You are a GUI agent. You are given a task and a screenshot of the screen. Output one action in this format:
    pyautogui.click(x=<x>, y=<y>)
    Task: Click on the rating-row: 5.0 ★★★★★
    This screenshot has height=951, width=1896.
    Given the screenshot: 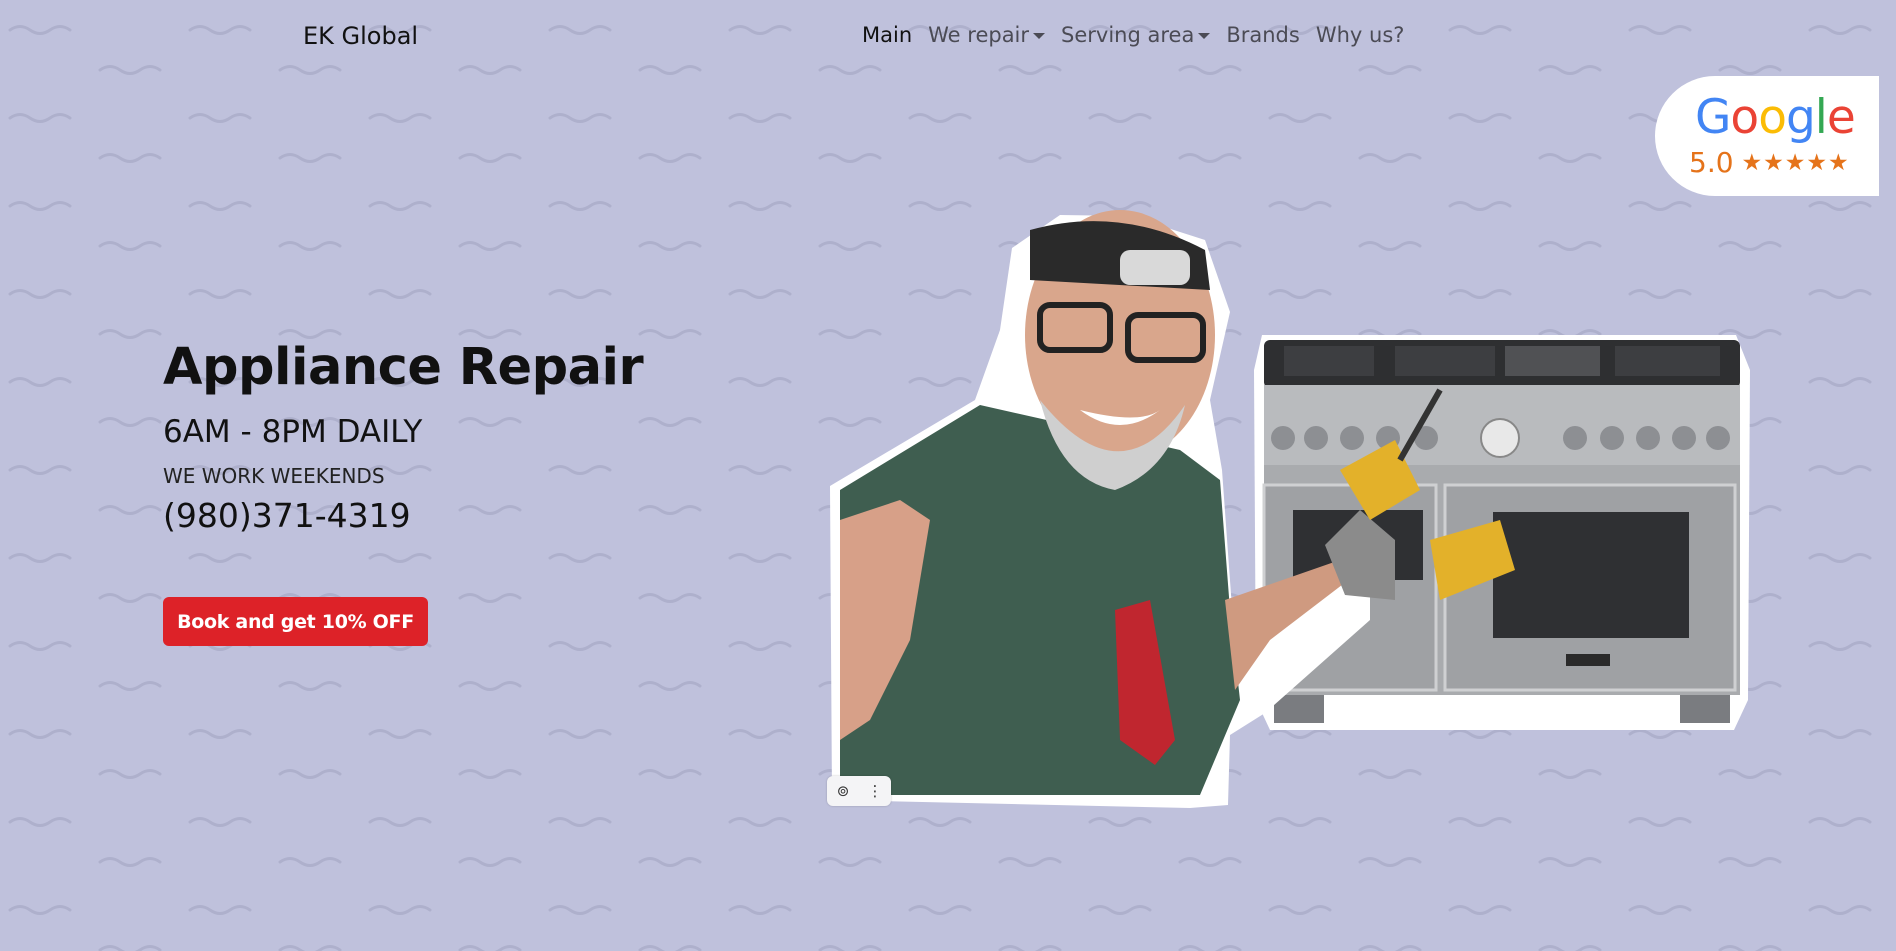 What is the action you would take?
    pyautogui.click(x=1769, y=162)
    